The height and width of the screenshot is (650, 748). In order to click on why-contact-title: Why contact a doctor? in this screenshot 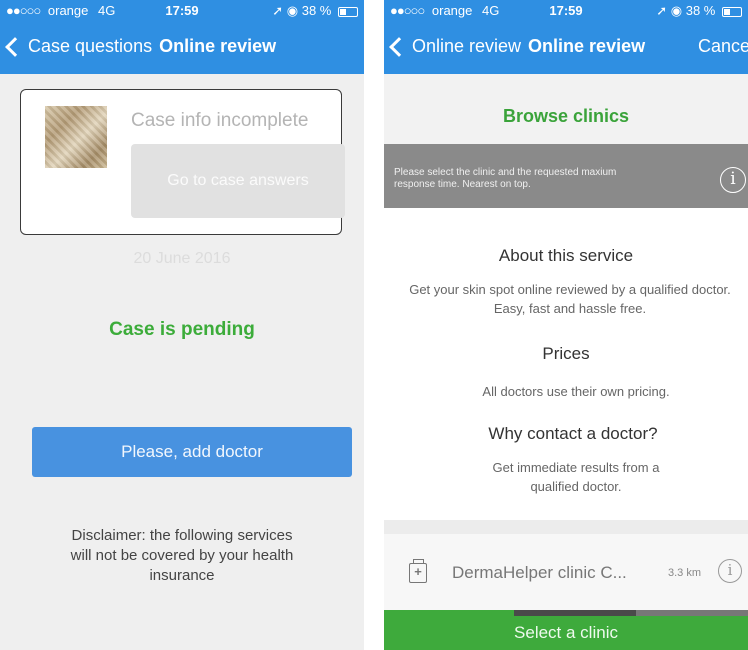, I will do `click(573, 433)`.